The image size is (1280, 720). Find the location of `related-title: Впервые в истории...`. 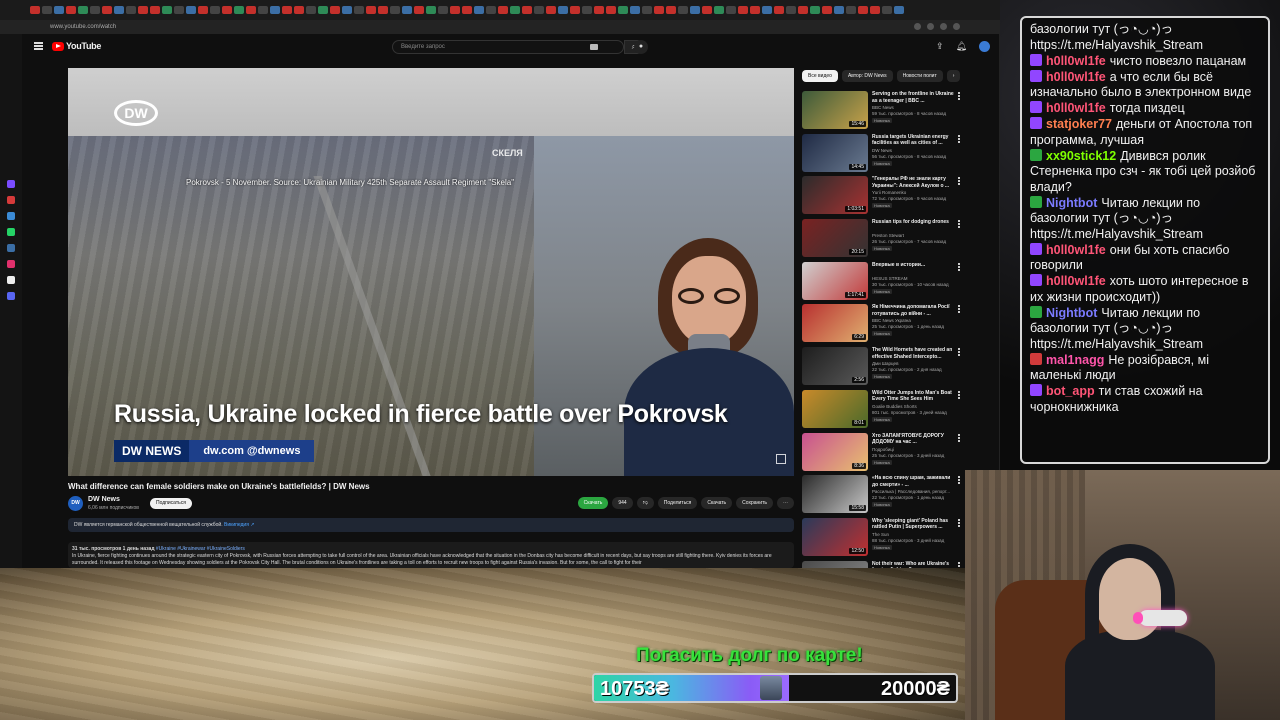

related-title: Впервые в истории... is located at coordinates (913, 265).